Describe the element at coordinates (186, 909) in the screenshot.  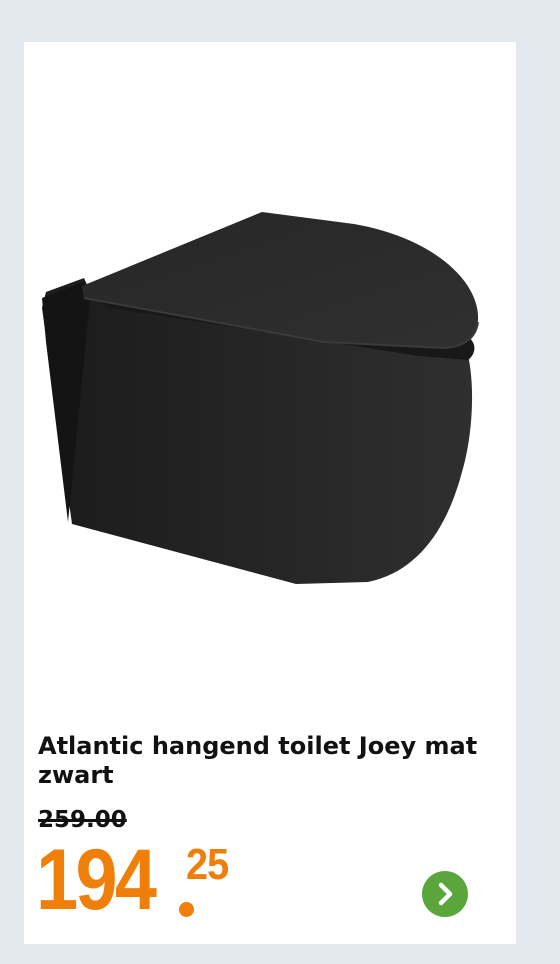
I see `price-dot` at that location.